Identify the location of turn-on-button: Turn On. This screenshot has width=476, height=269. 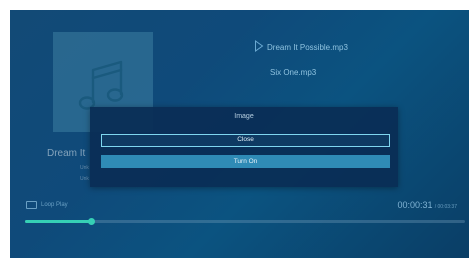
(245, 161).